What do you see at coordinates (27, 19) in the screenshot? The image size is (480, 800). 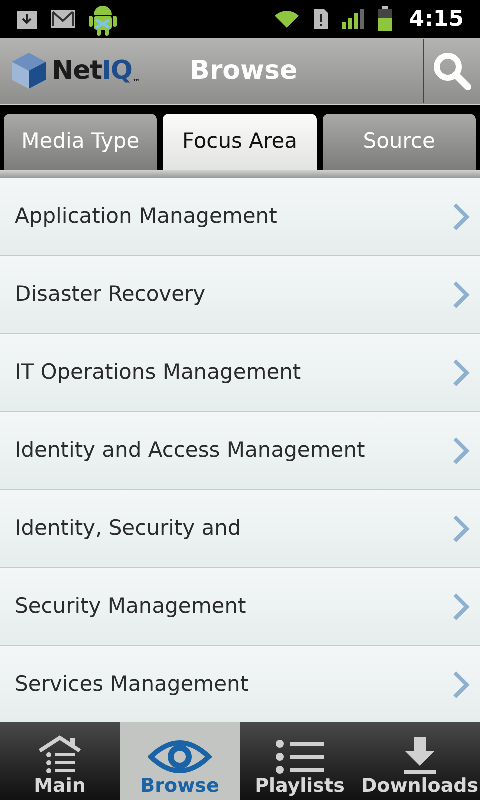 I see `download-notification-icon` at bounding box center [27, 19].